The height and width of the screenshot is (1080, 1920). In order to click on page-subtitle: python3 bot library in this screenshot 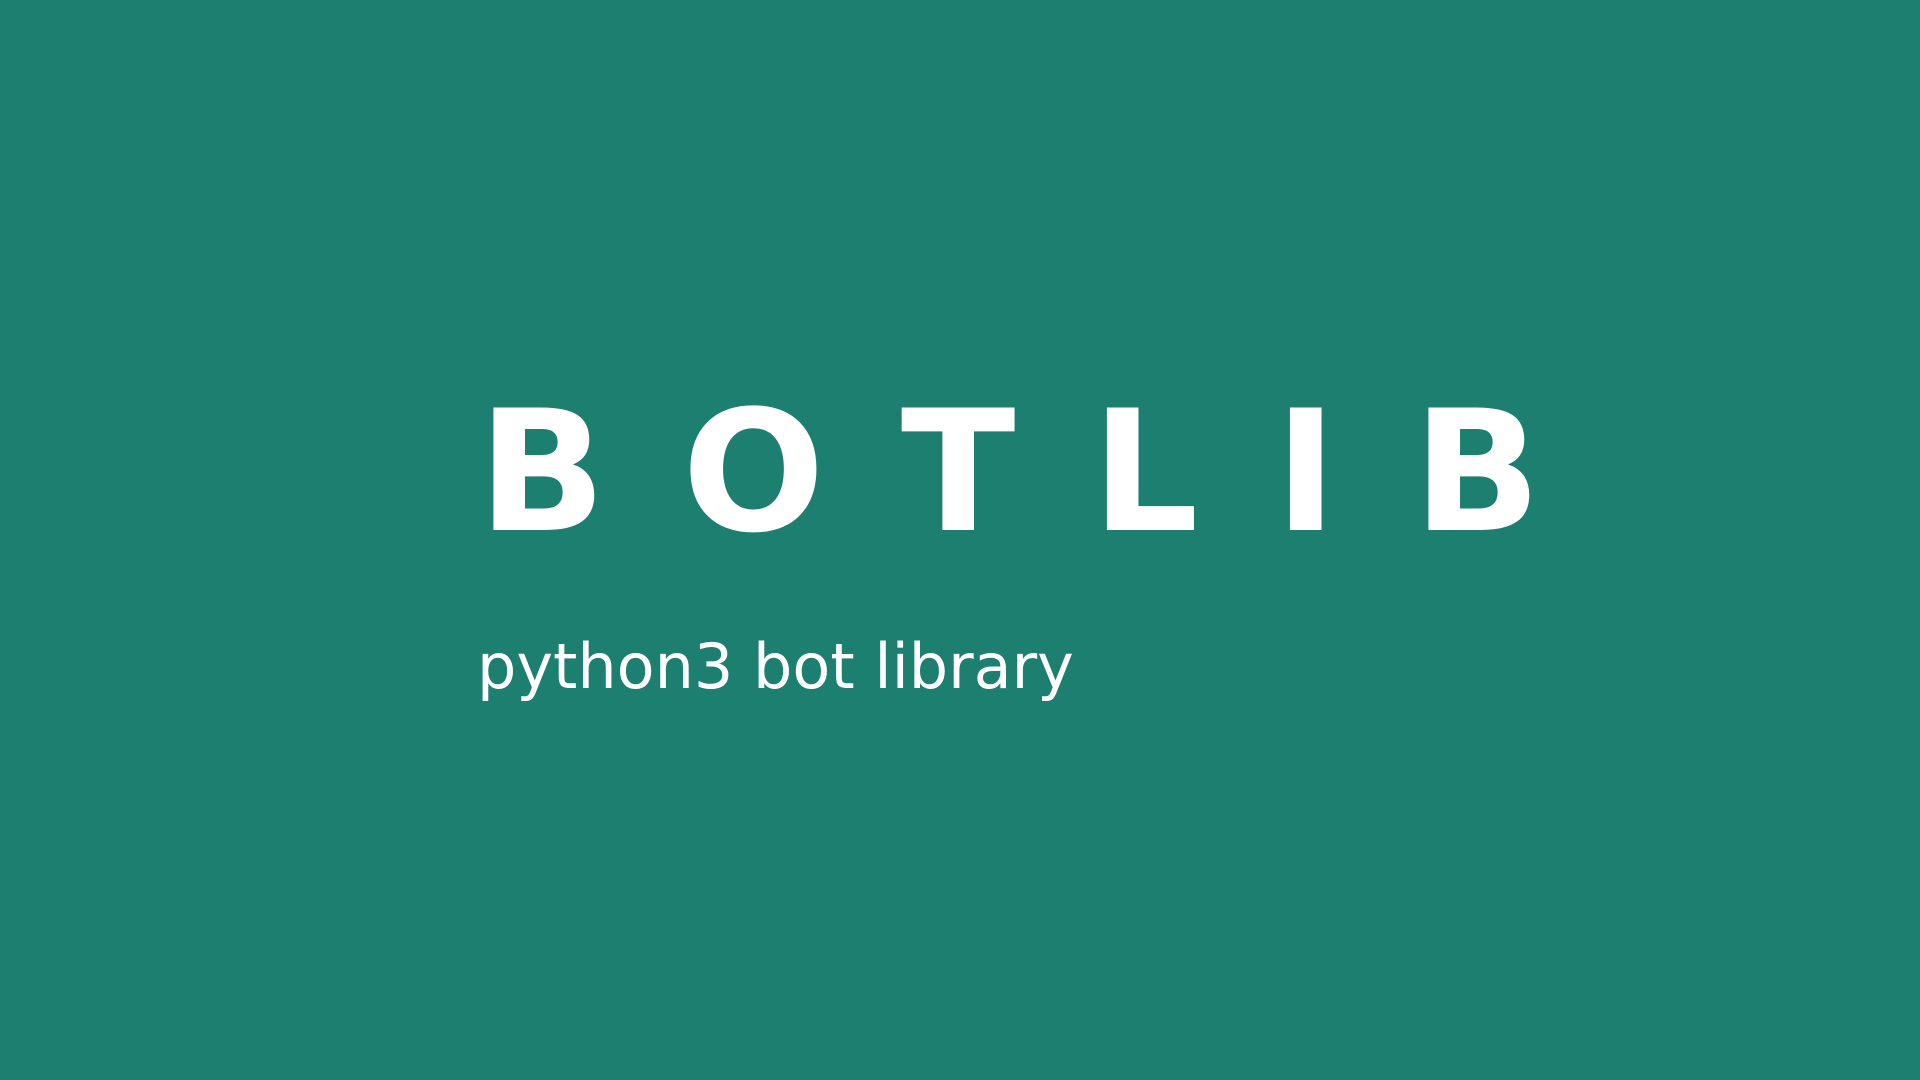, I will do `click(775, 666)`.